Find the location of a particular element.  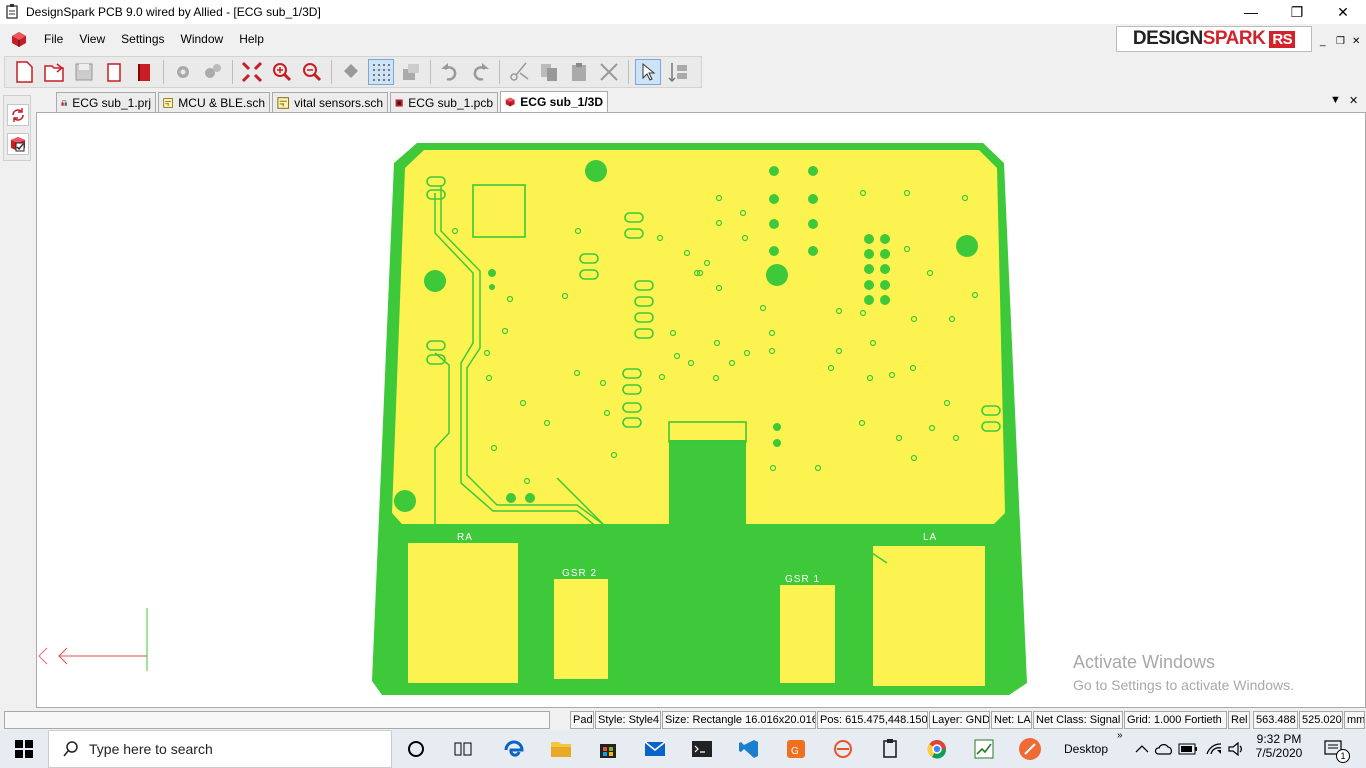

tab-list-dropdown: ▼ is located at coordinates (1335, 100).